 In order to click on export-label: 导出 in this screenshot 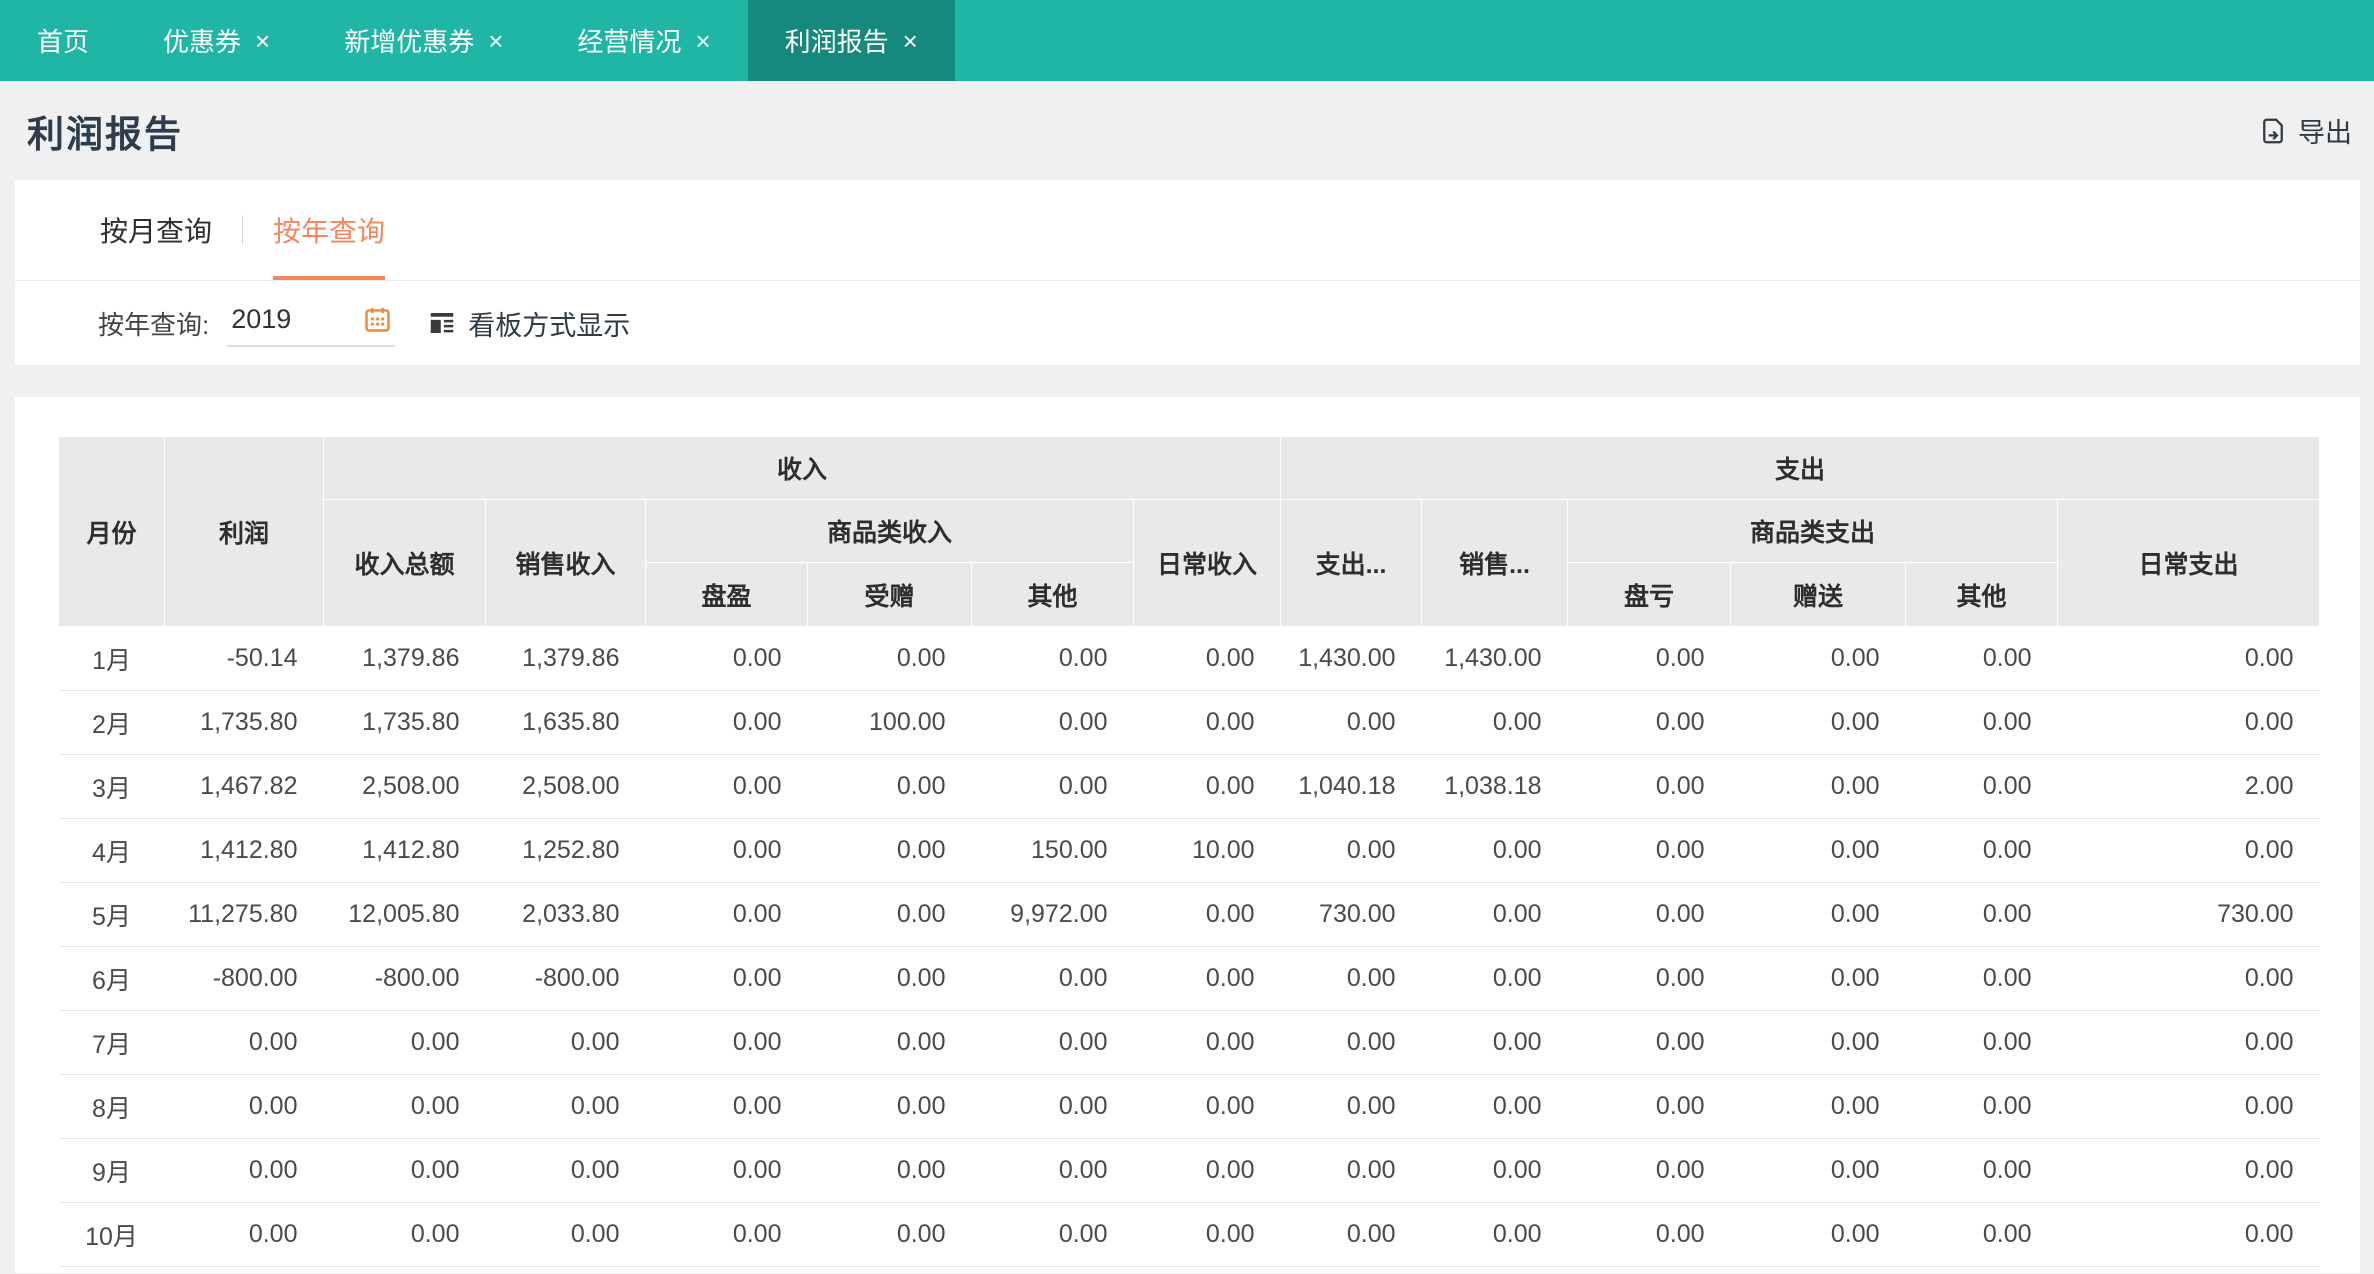, I will do `click(2325, 133)`.